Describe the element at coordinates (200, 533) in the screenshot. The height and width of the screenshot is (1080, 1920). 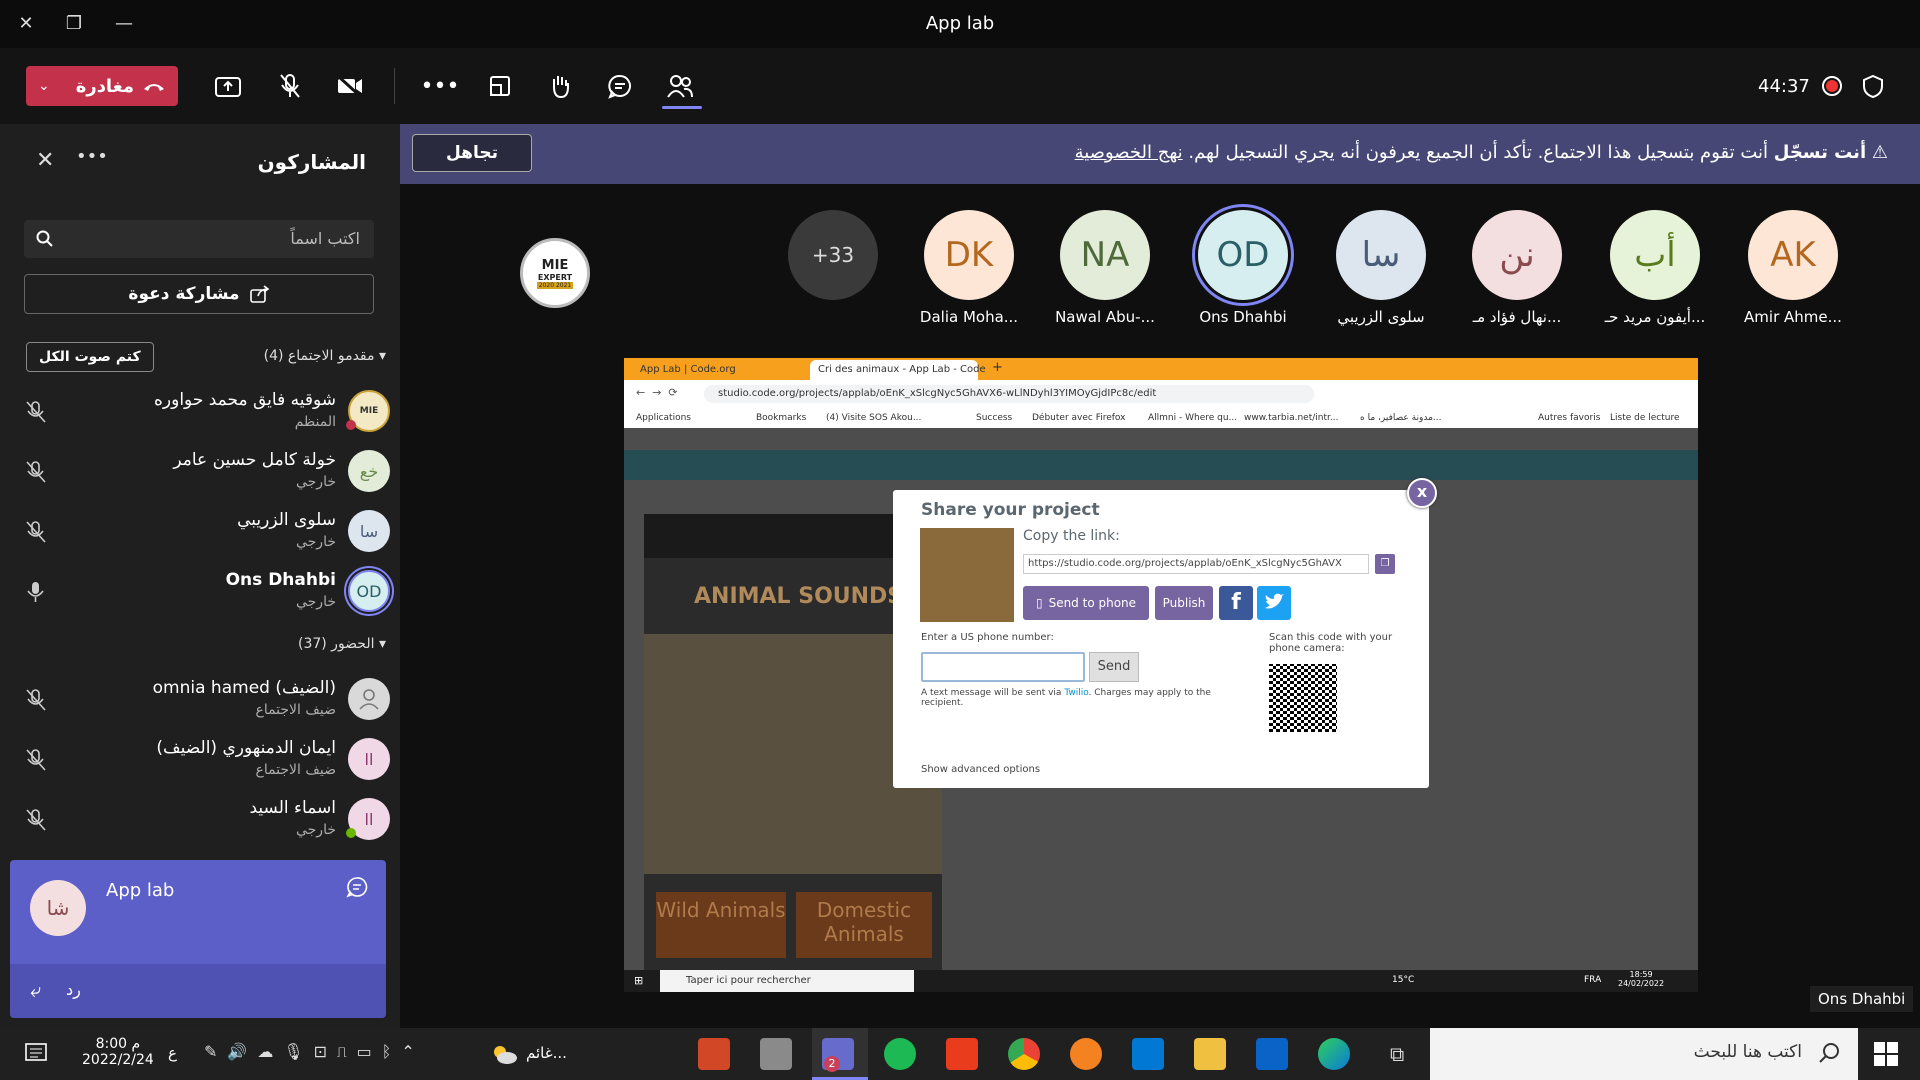
I see `participant-row: سا سلوى الزريبي خارجي` at that location.